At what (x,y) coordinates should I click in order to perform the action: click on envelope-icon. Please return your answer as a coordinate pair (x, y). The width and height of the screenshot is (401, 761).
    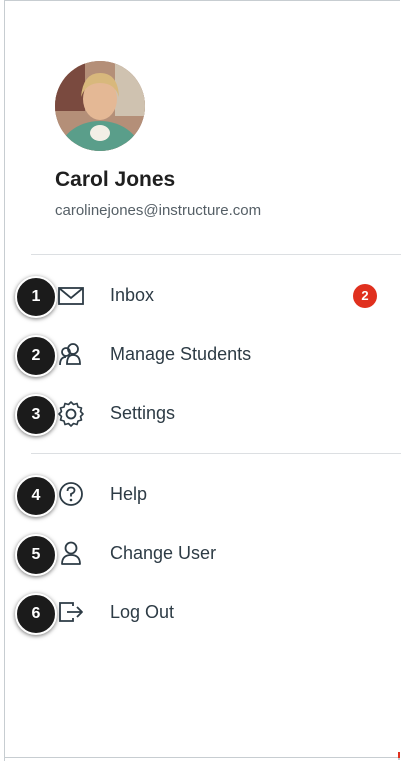
    Looking at the image, I should click on (71, 295).